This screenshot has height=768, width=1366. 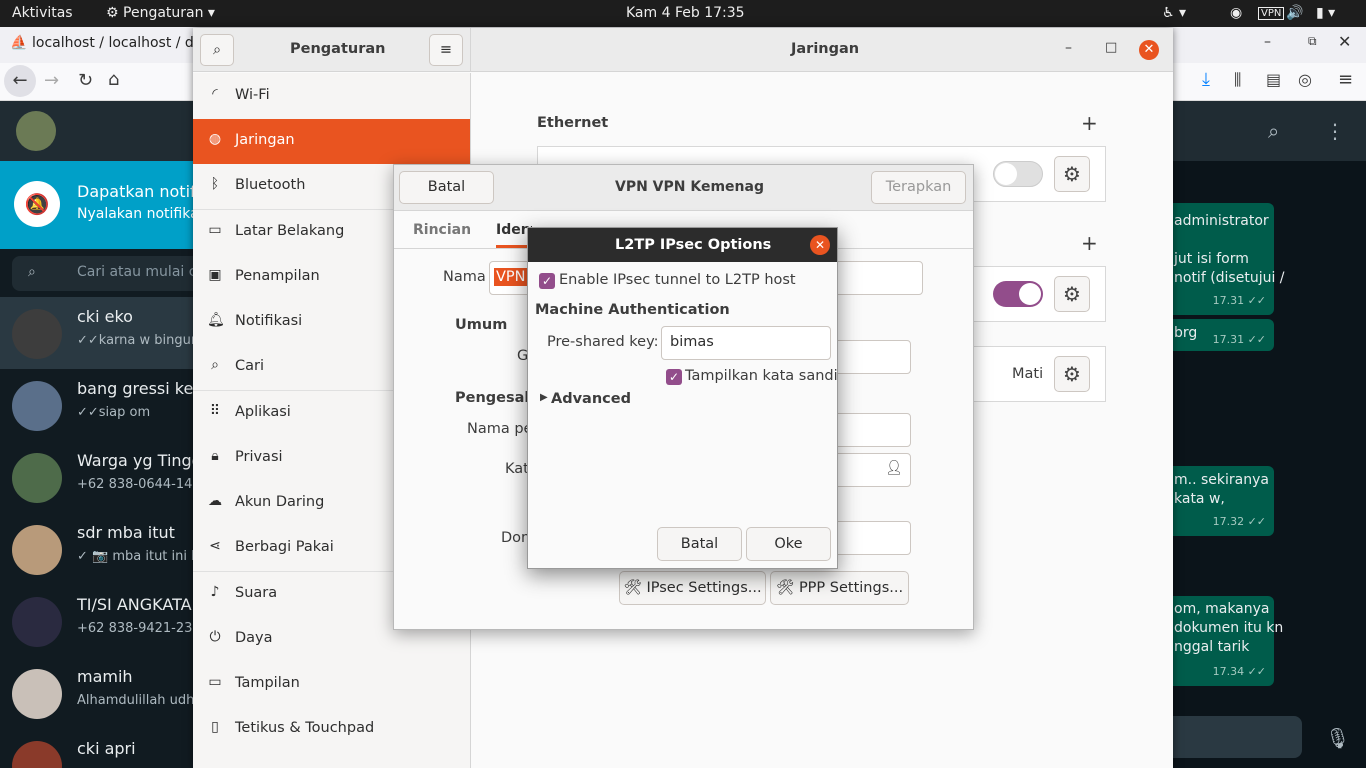 I want to click on activities-button: Aktivitas, so click(x=42, y=13).